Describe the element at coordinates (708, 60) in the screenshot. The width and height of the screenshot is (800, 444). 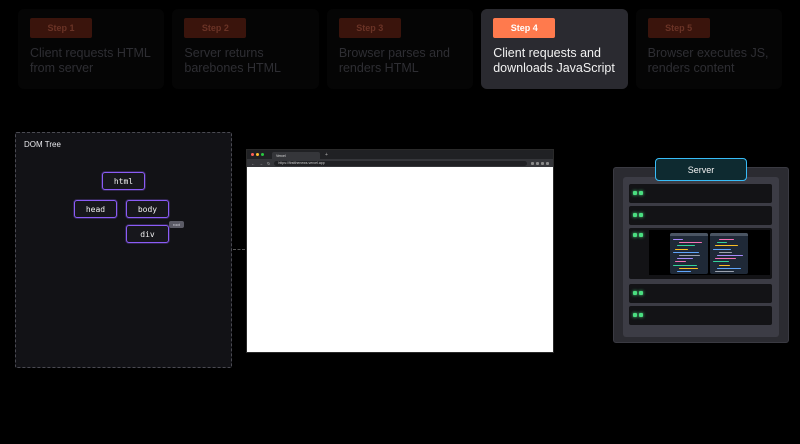
I see `step-description: Browser executes JS, renders content` at that location.